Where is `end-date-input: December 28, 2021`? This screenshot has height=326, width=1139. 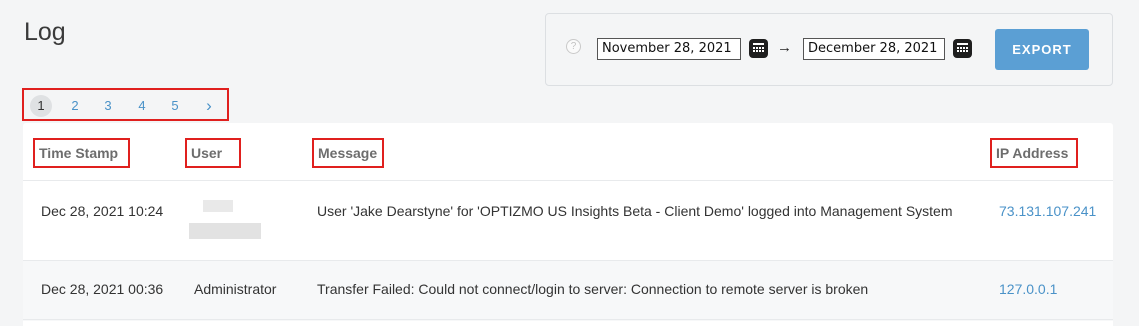
end-date-input: December 28, 2021 is located at coordinates (874, 49).